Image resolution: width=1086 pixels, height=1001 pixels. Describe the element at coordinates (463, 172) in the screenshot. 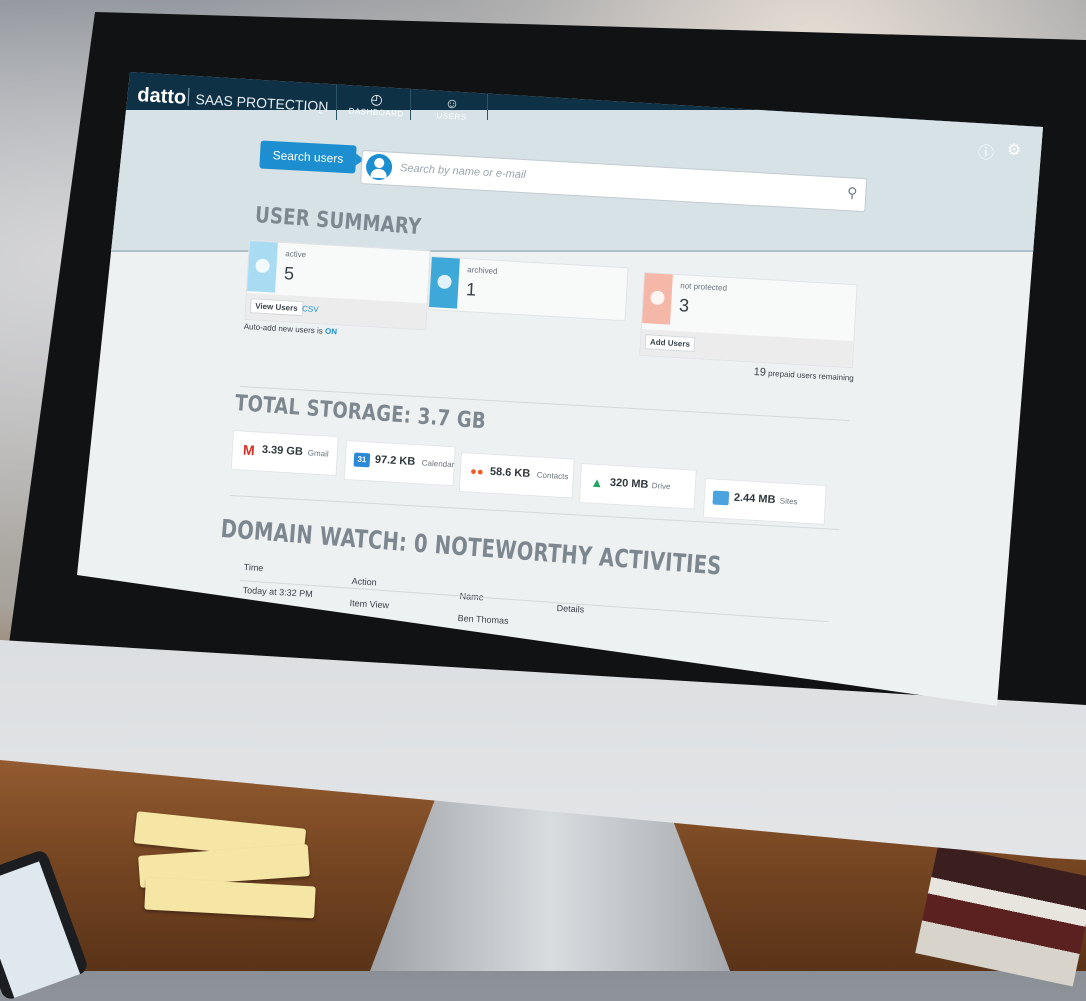

I see `search-placeholder: Search by name or e-mail` at that location.